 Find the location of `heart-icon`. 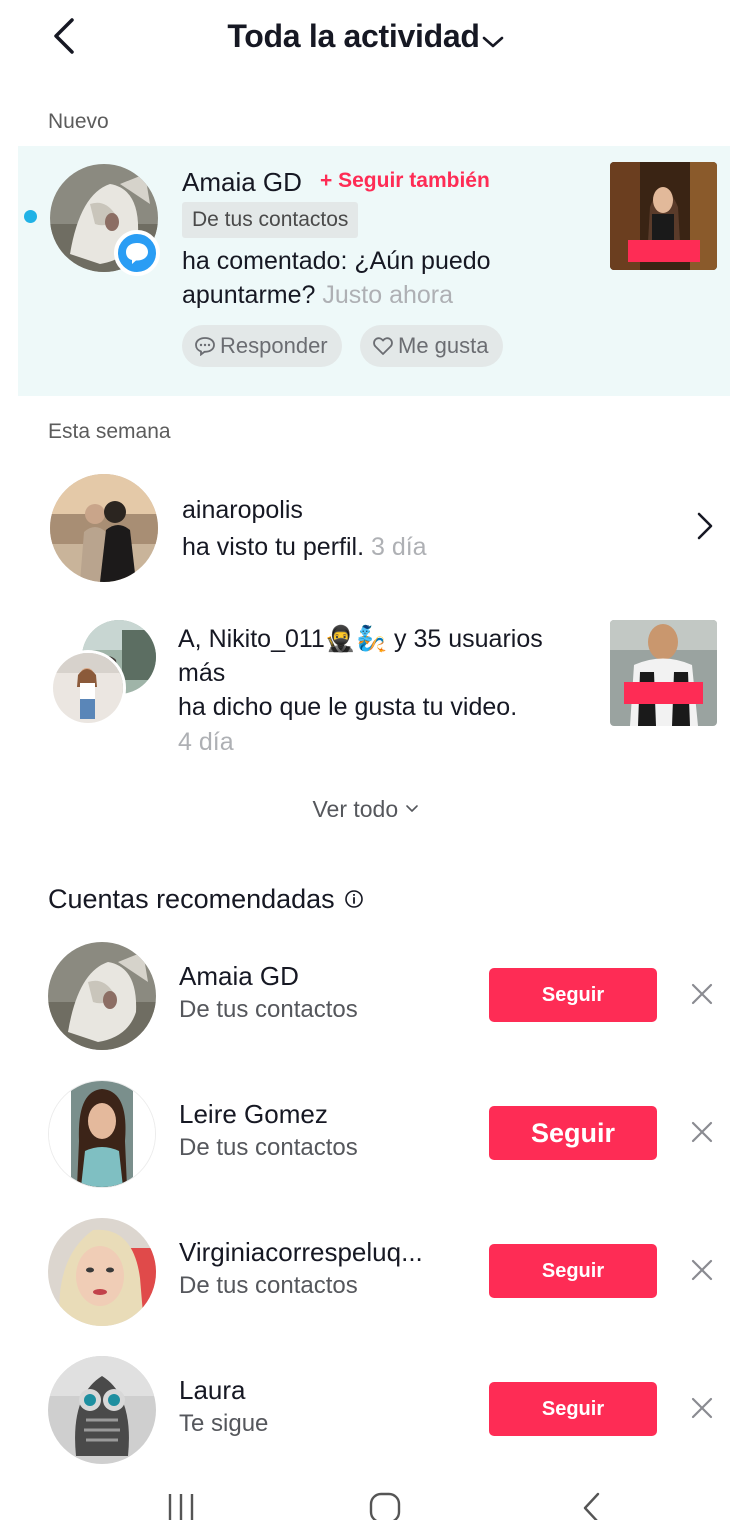

heart-icon is located at coordinates (383, 346).